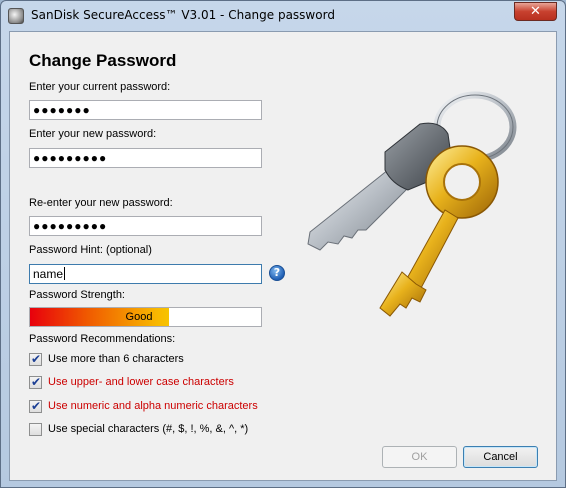 This screenshot has width=566, height=488. Describe the element at coordinates (35, 429) in the screenshot. I see `checkbox` at that location.